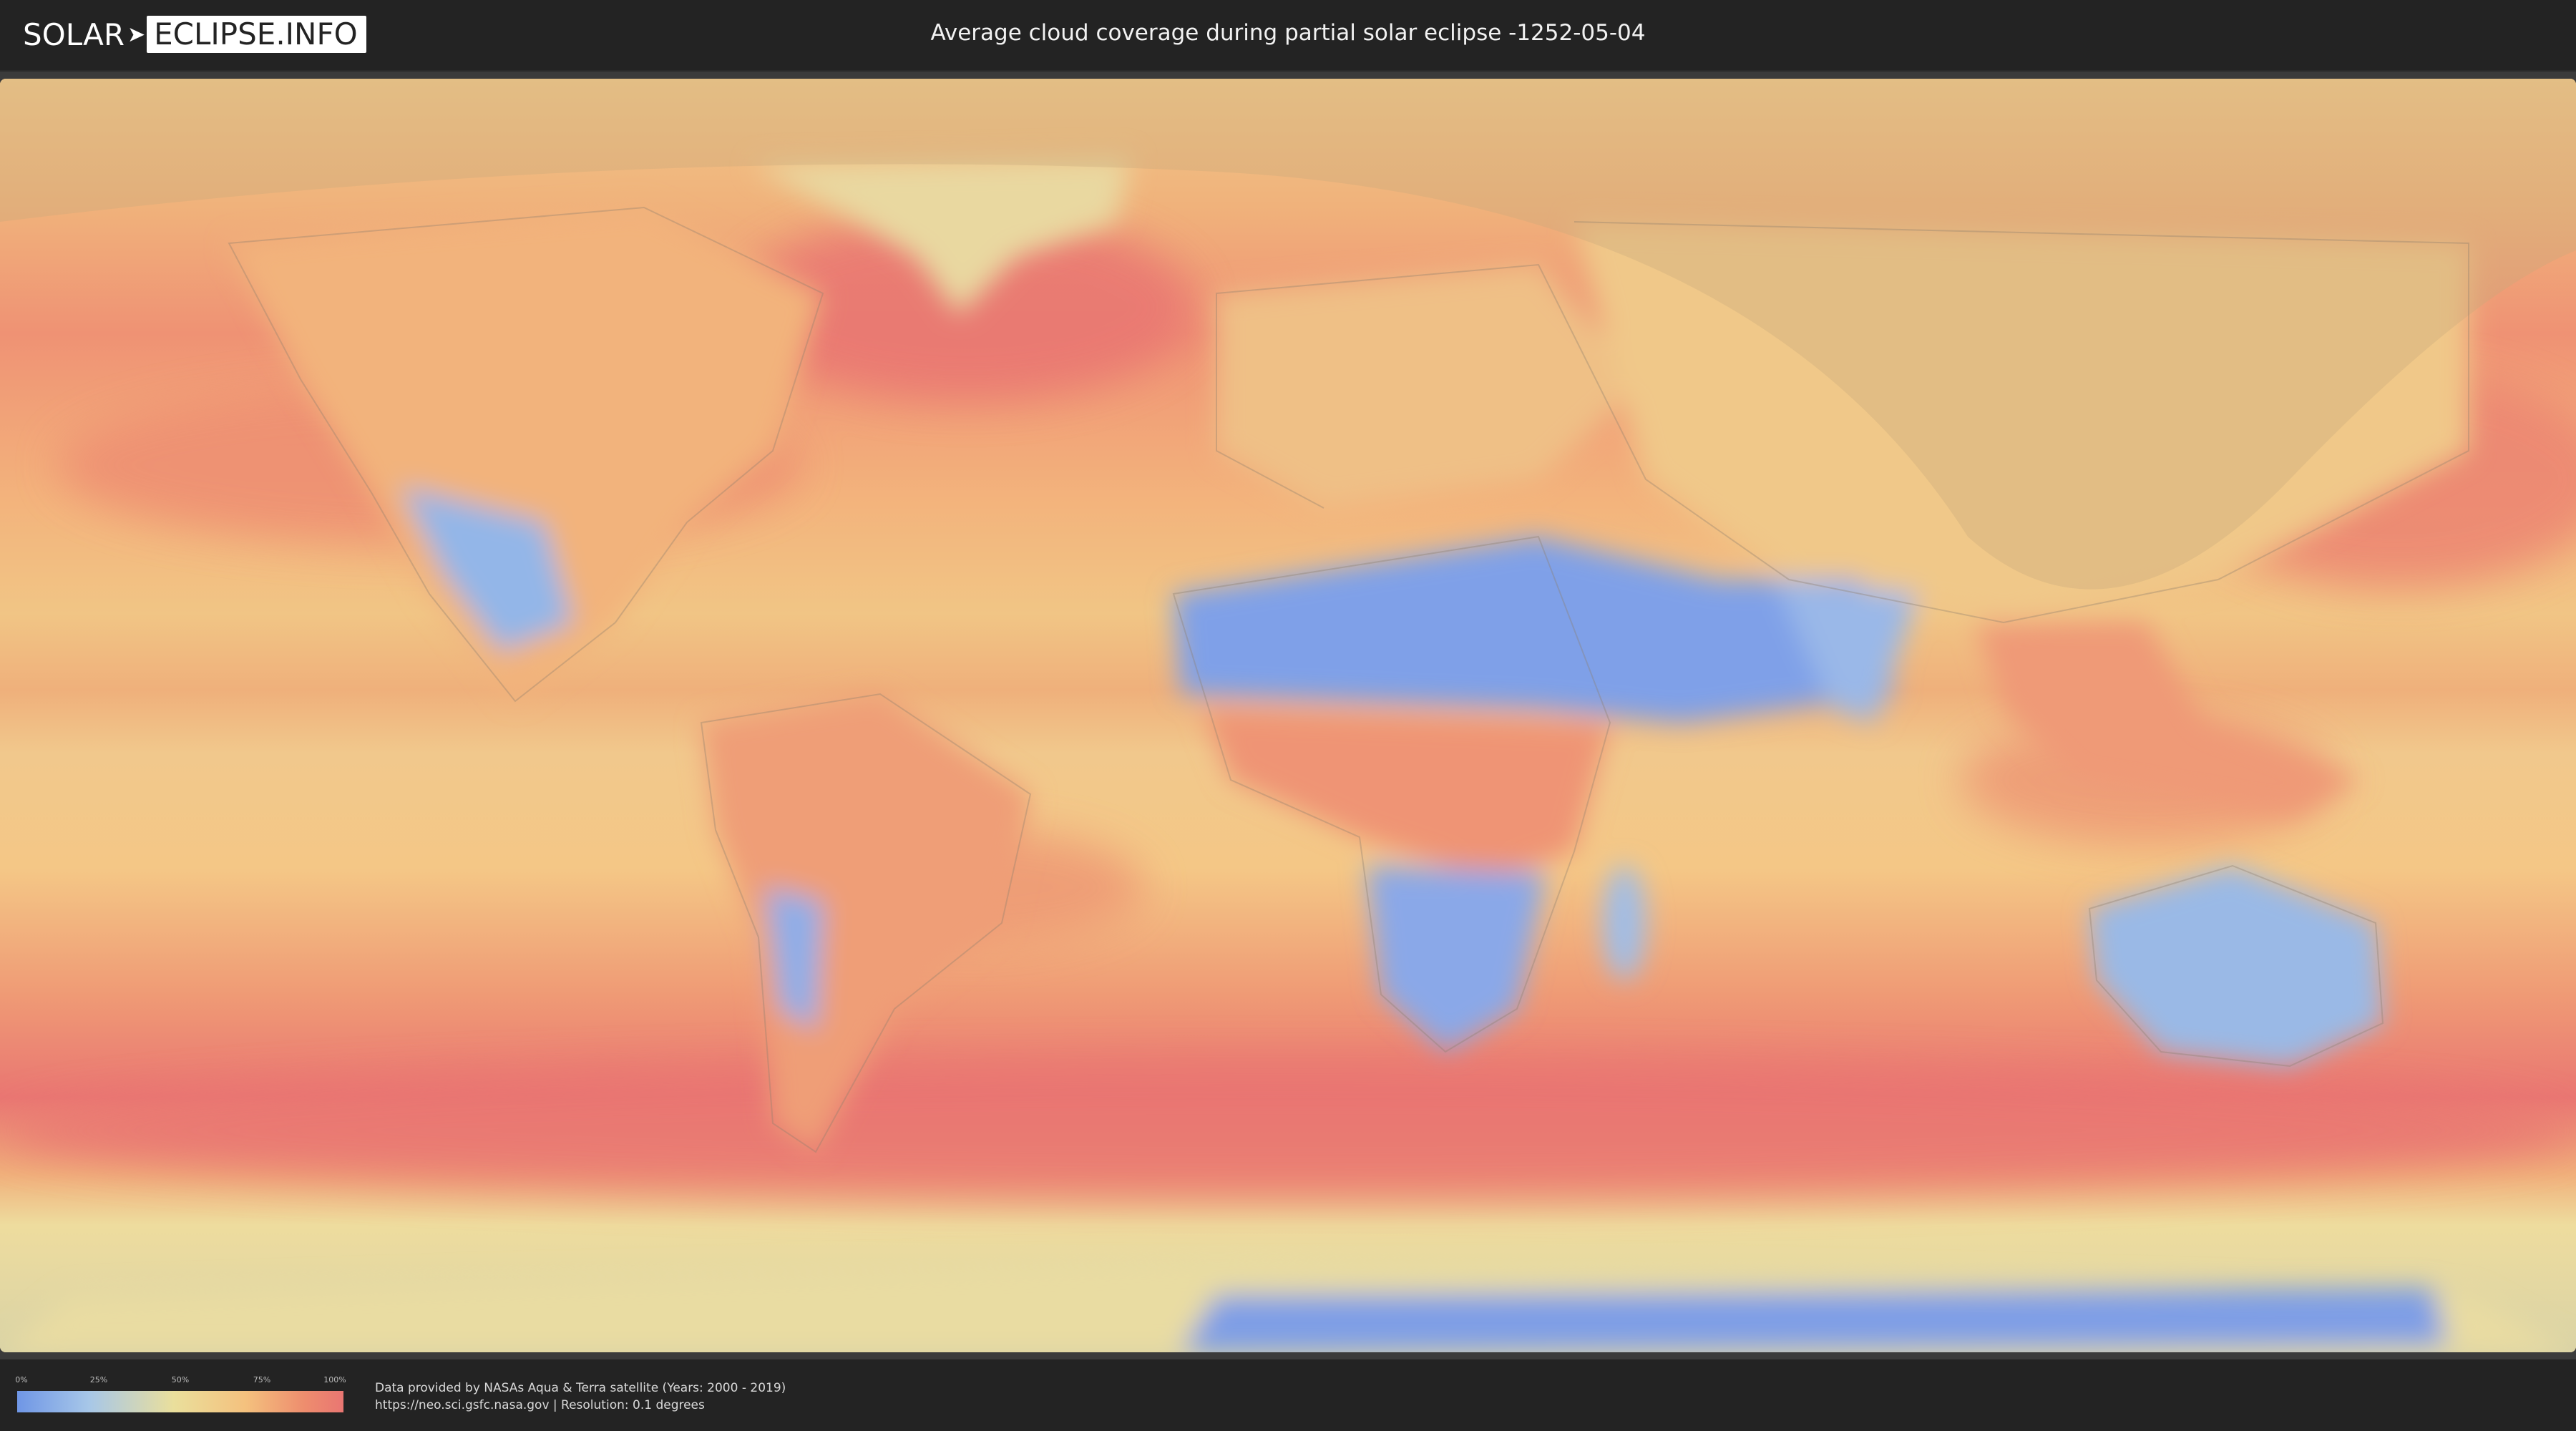 Image resolution: width=2576 pixels, height=1431 pixels. I want to click on antarctica-clear, so click(1814, 1320).